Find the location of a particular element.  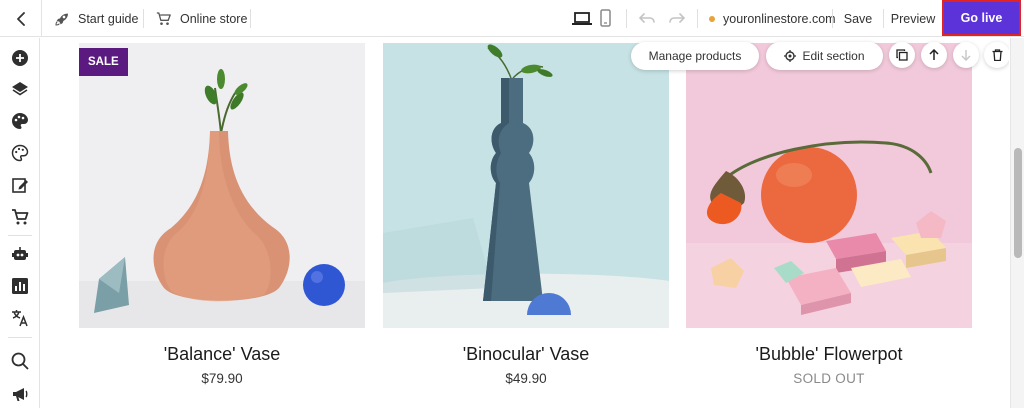

trash-icon is located at coordinates (997, 55).